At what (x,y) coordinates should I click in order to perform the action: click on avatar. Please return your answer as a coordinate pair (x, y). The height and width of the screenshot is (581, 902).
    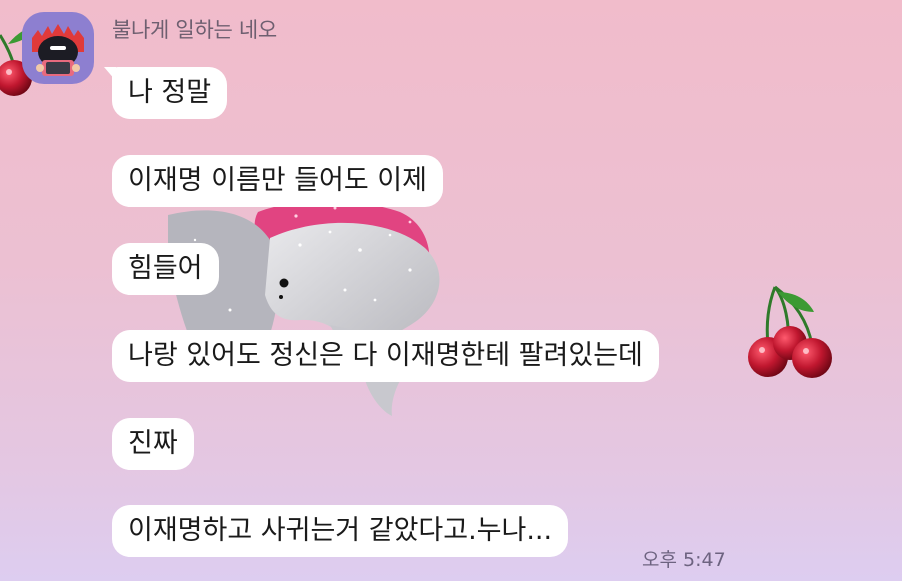
    Looking at the image, I should click on (58, 48).